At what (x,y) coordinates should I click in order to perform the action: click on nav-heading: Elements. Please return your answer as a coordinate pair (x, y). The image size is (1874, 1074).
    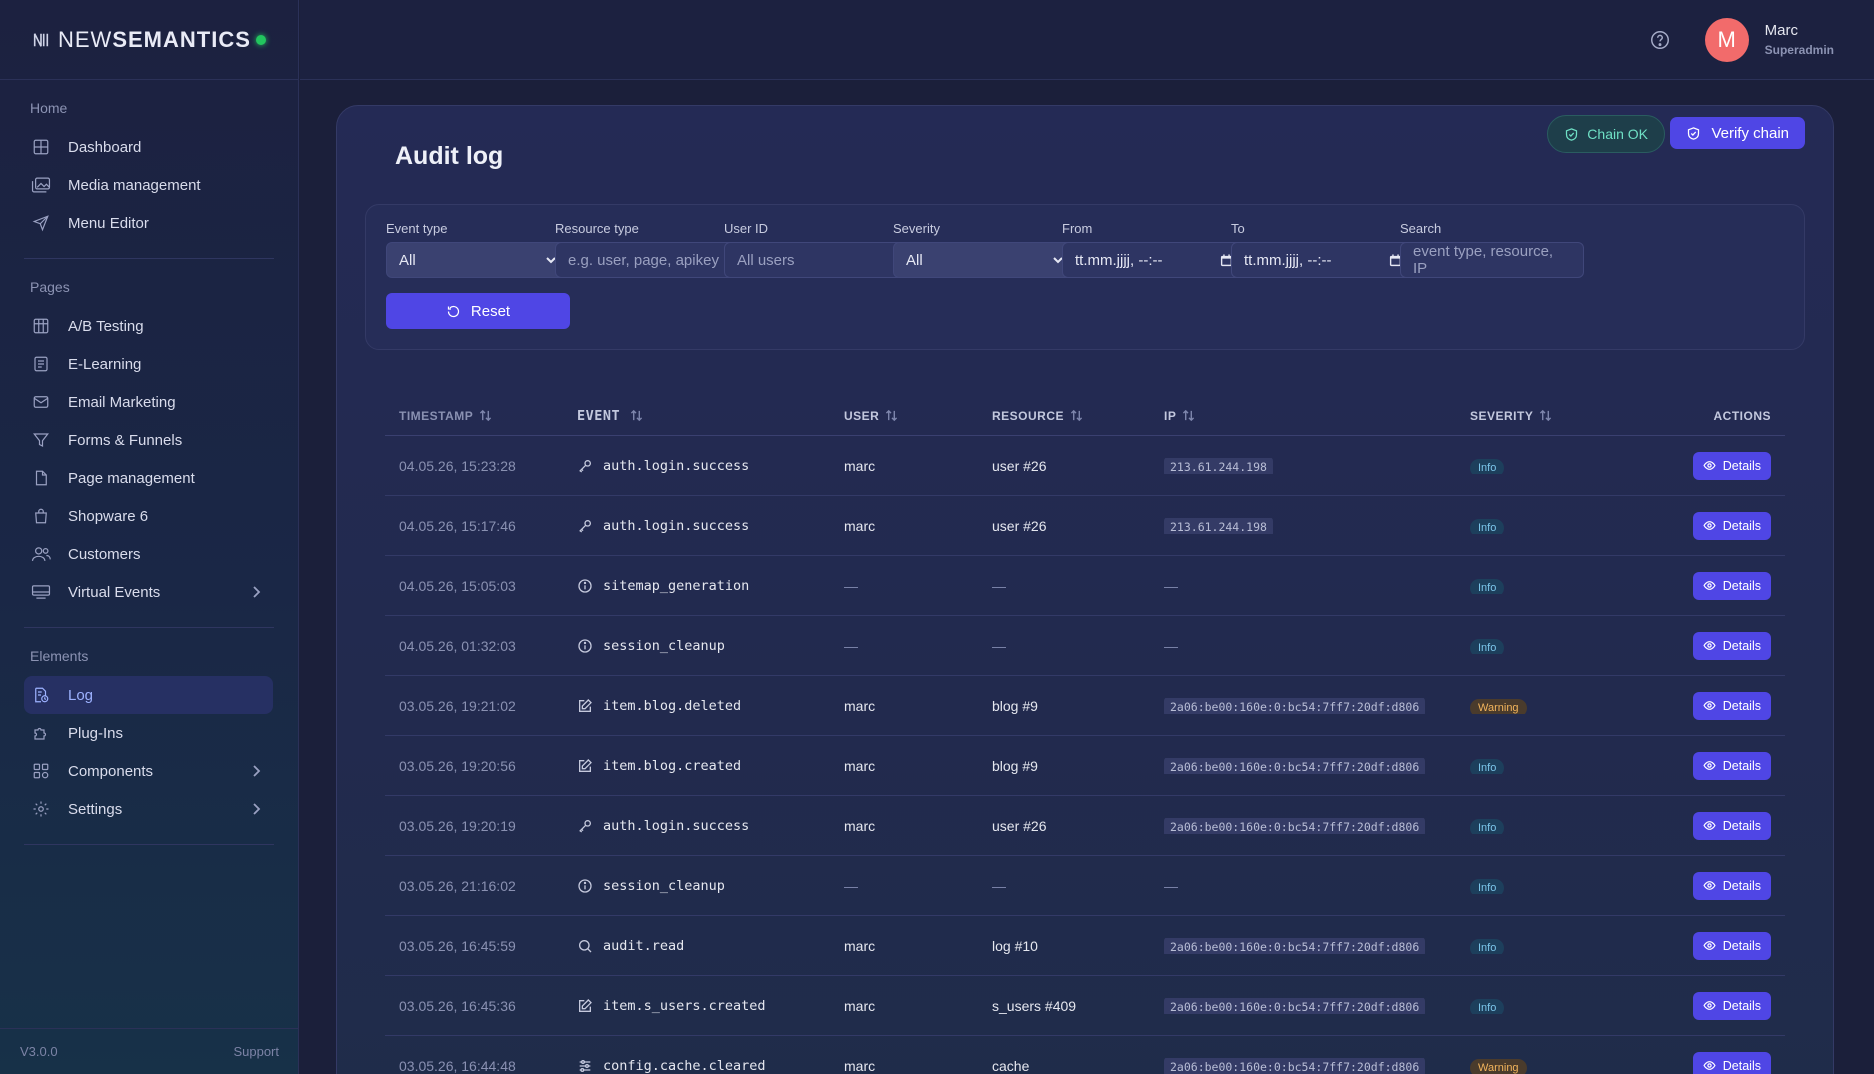
    Looking at the image, I should click on (59, 656).